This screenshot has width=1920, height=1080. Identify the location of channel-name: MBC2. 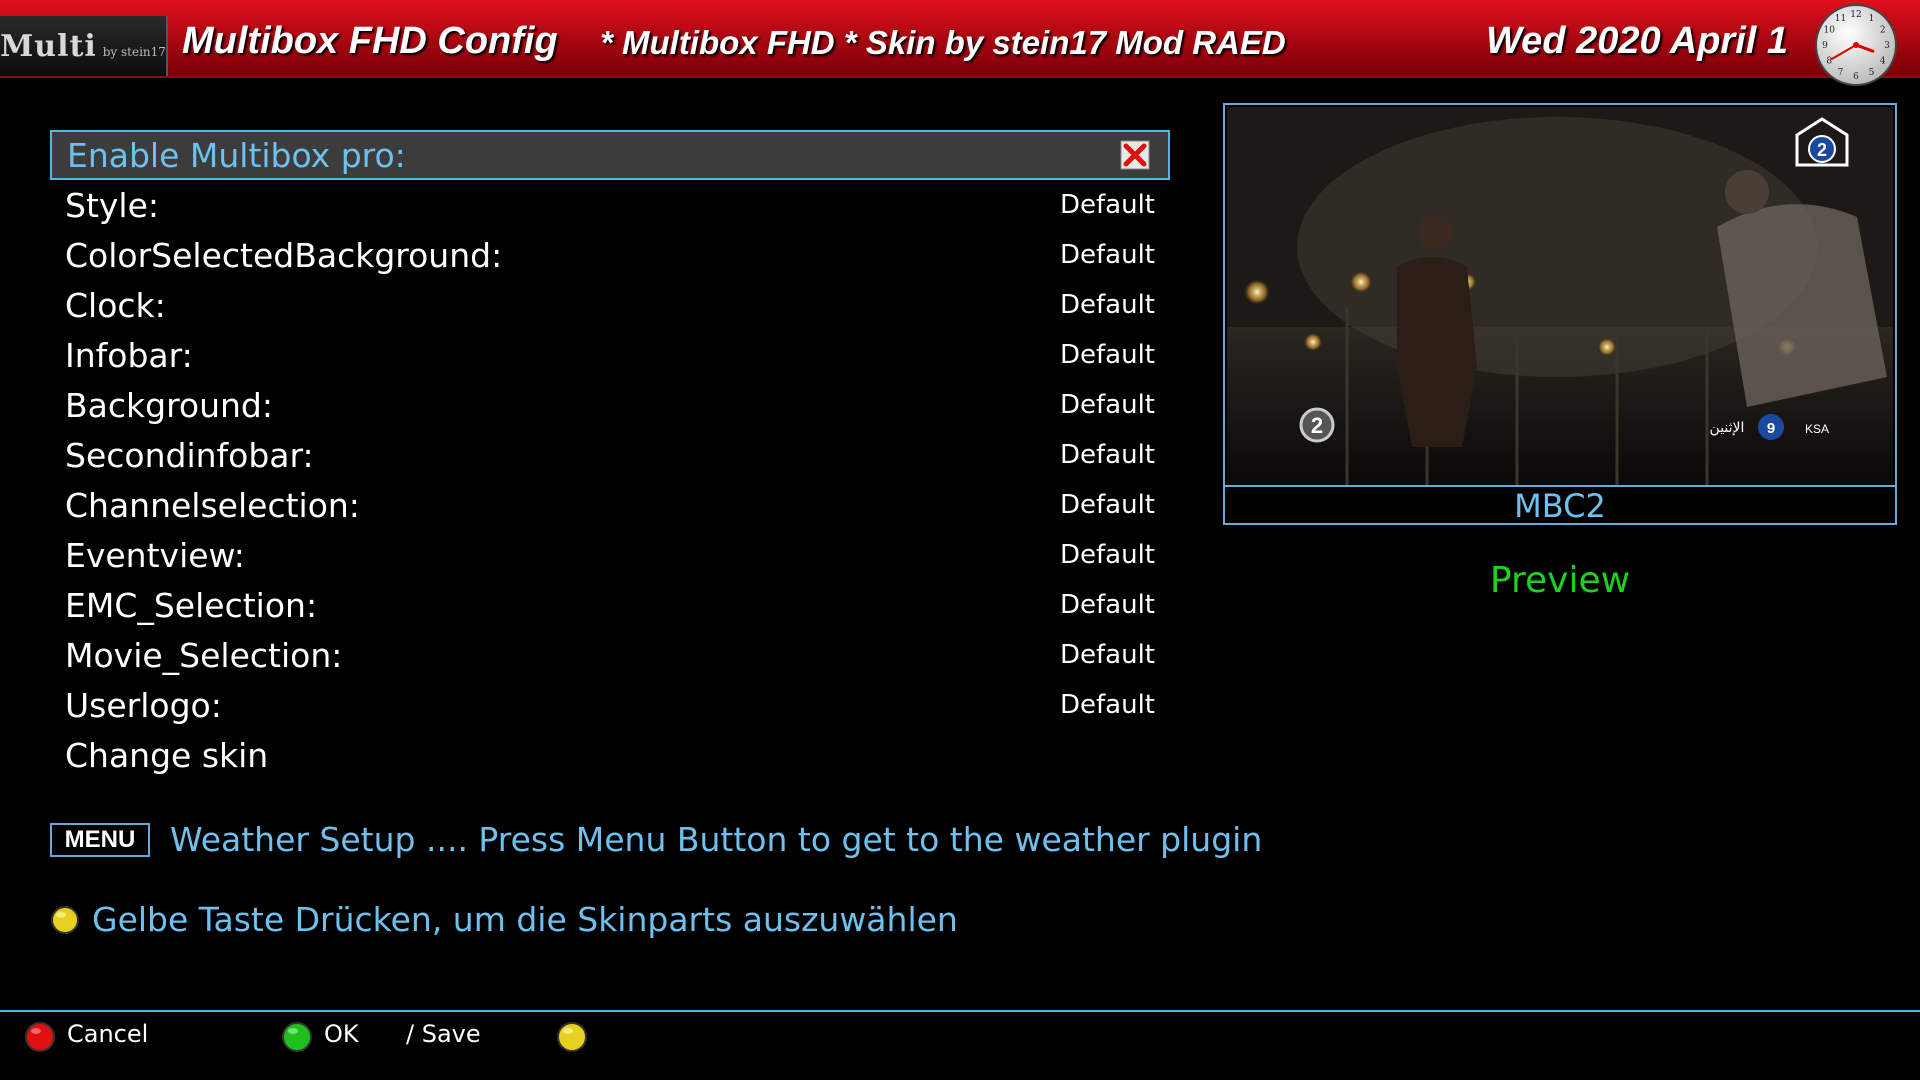
(1560, 506).